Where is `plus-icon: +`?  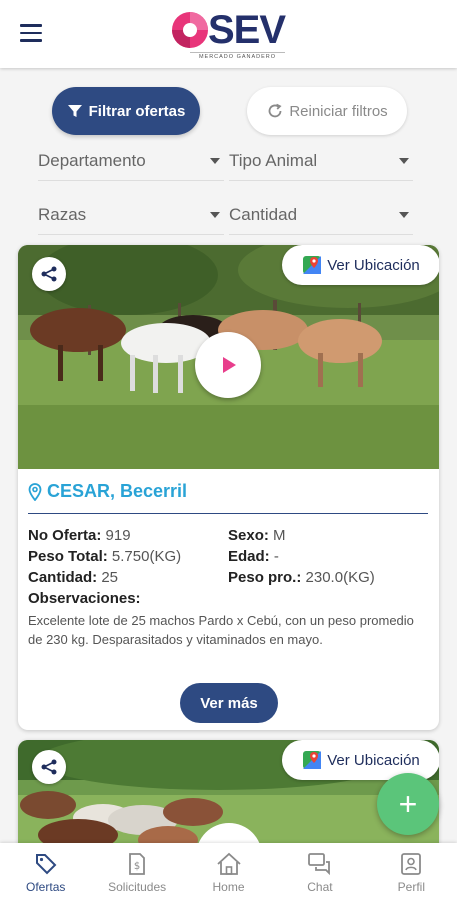 plus-icon: + is located at coordinates (408, 803).